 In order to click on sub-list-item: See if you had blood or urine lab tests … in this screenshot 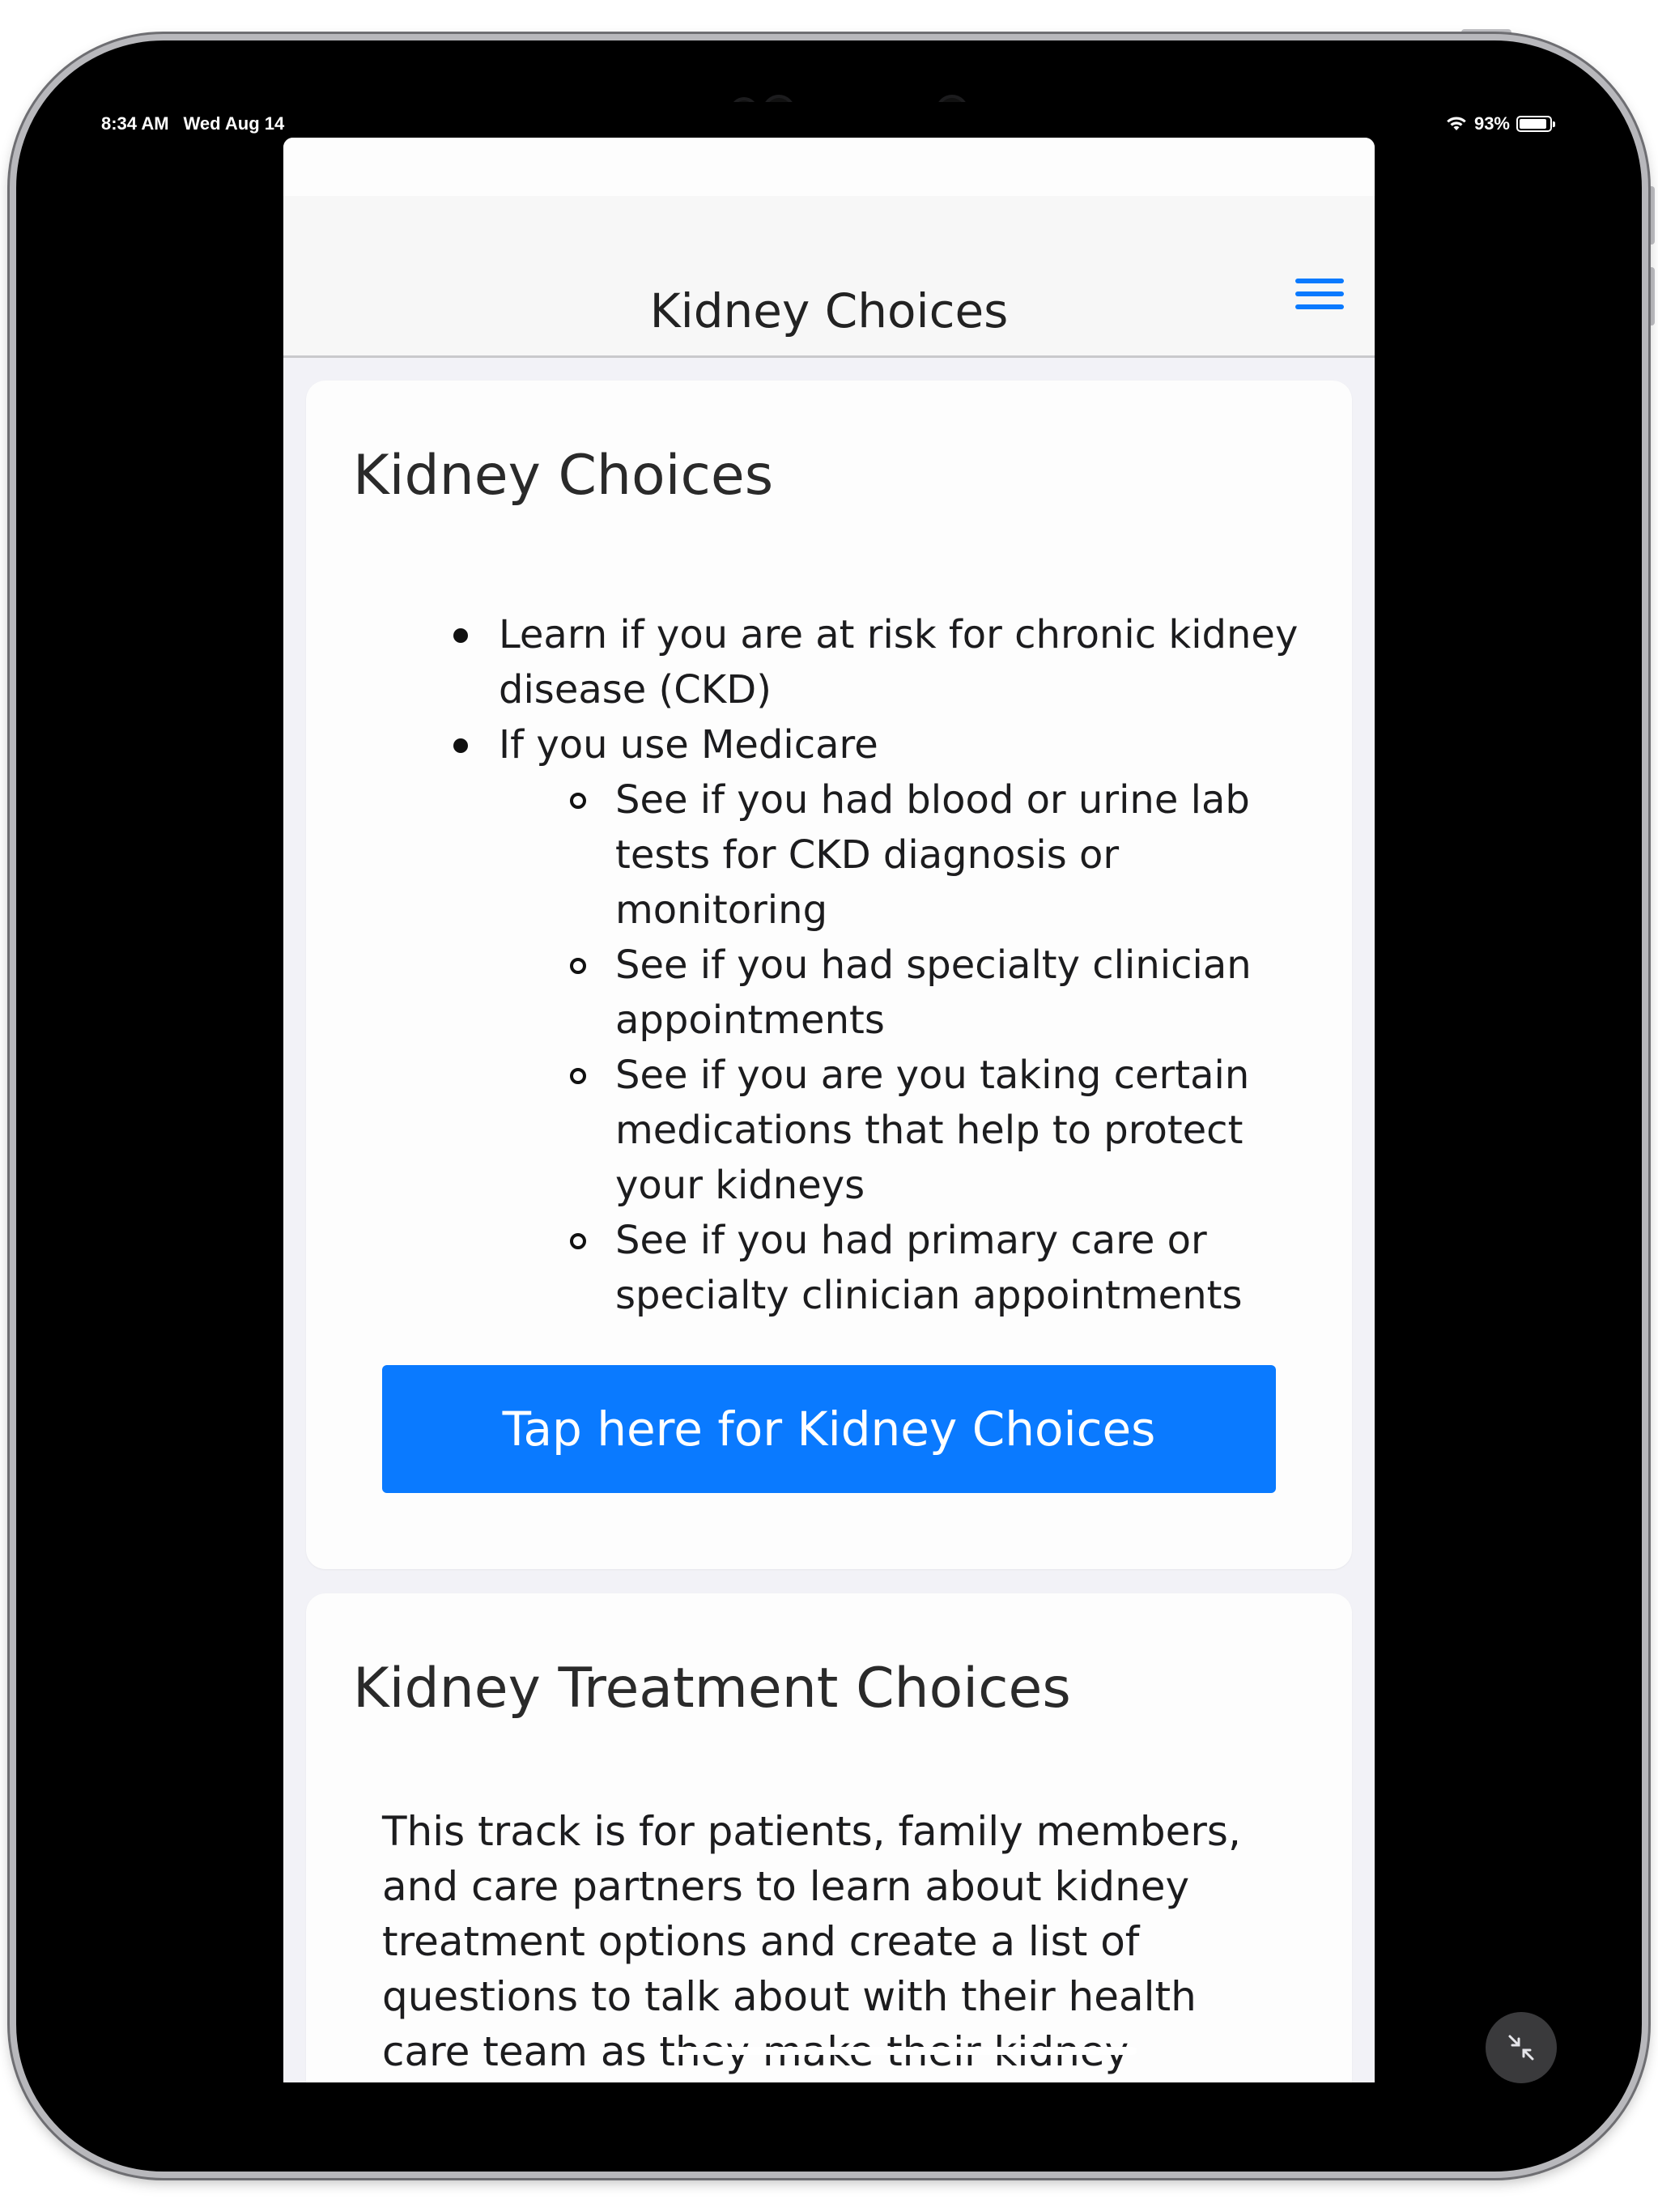, I will do `click(838, 855)`.